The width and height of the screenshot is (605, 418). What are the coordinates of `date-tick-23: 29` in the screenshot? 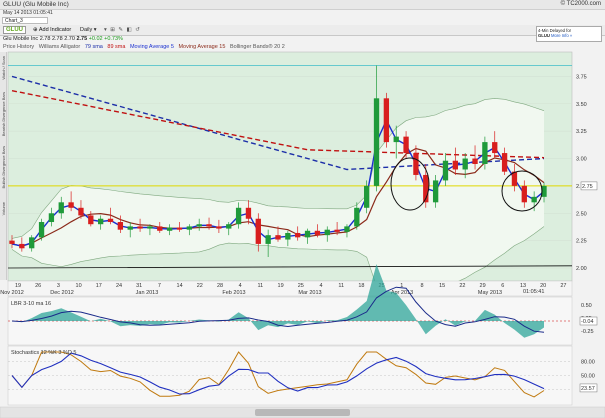 It's located at (483, 286).